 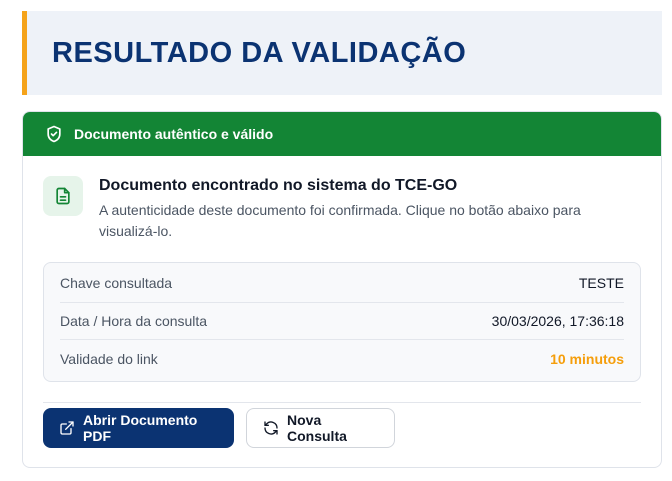 I want to click on status-banner: Documento autêntico e válido, so click(x=342, y=134).